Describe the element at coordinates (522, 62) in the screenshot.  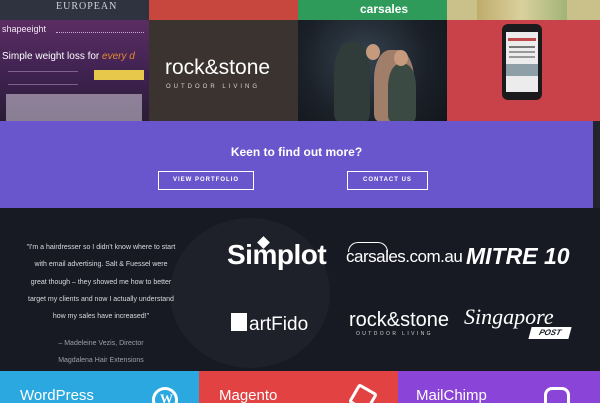
I see `phone-screen` at that location.